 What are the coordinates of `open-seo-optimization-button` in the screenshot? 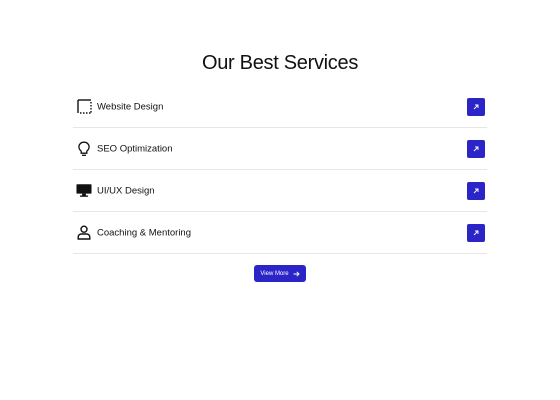 It's located at (476, 148).